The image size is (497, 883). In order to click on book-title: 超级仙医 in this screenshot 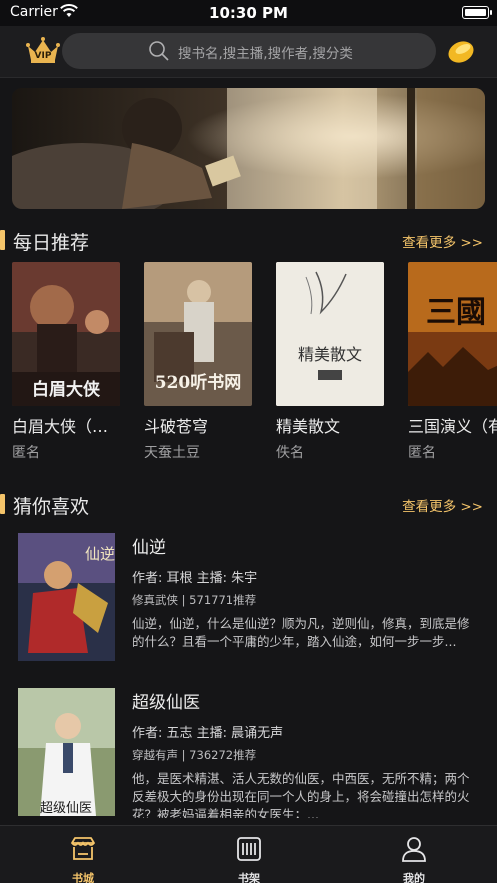, I will do `click(166, 703)`.